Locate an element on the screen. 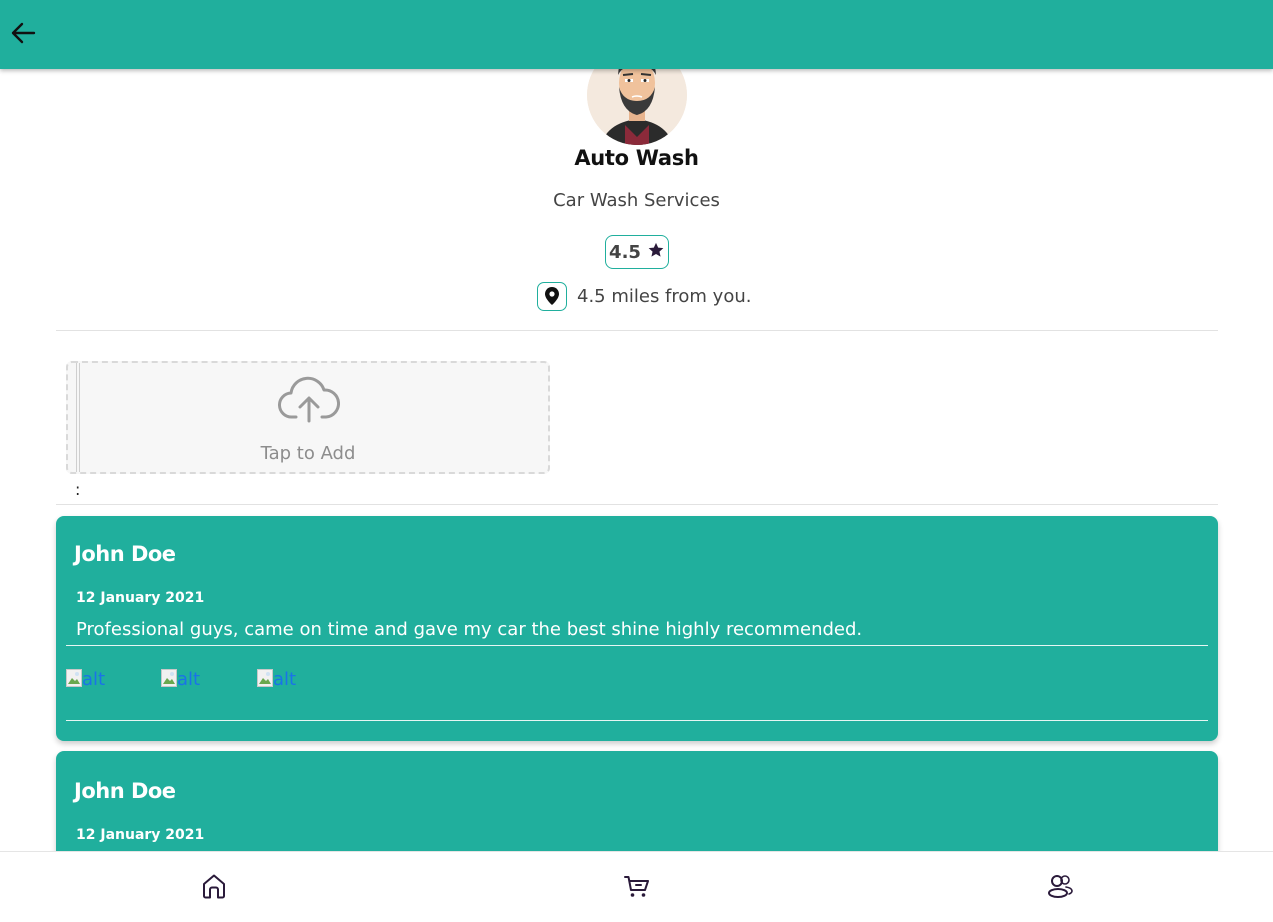  back-button is located at coordinates (23, 35).